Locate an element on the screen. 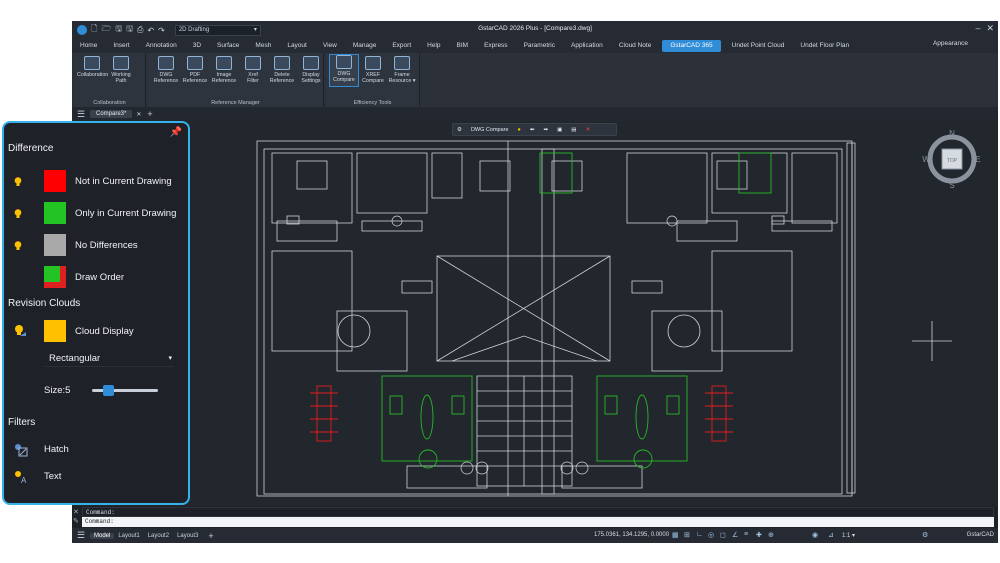 This screenshot has height=563, width=1000. ribbon-tab-home: Home is located at coordinates (88, 46).